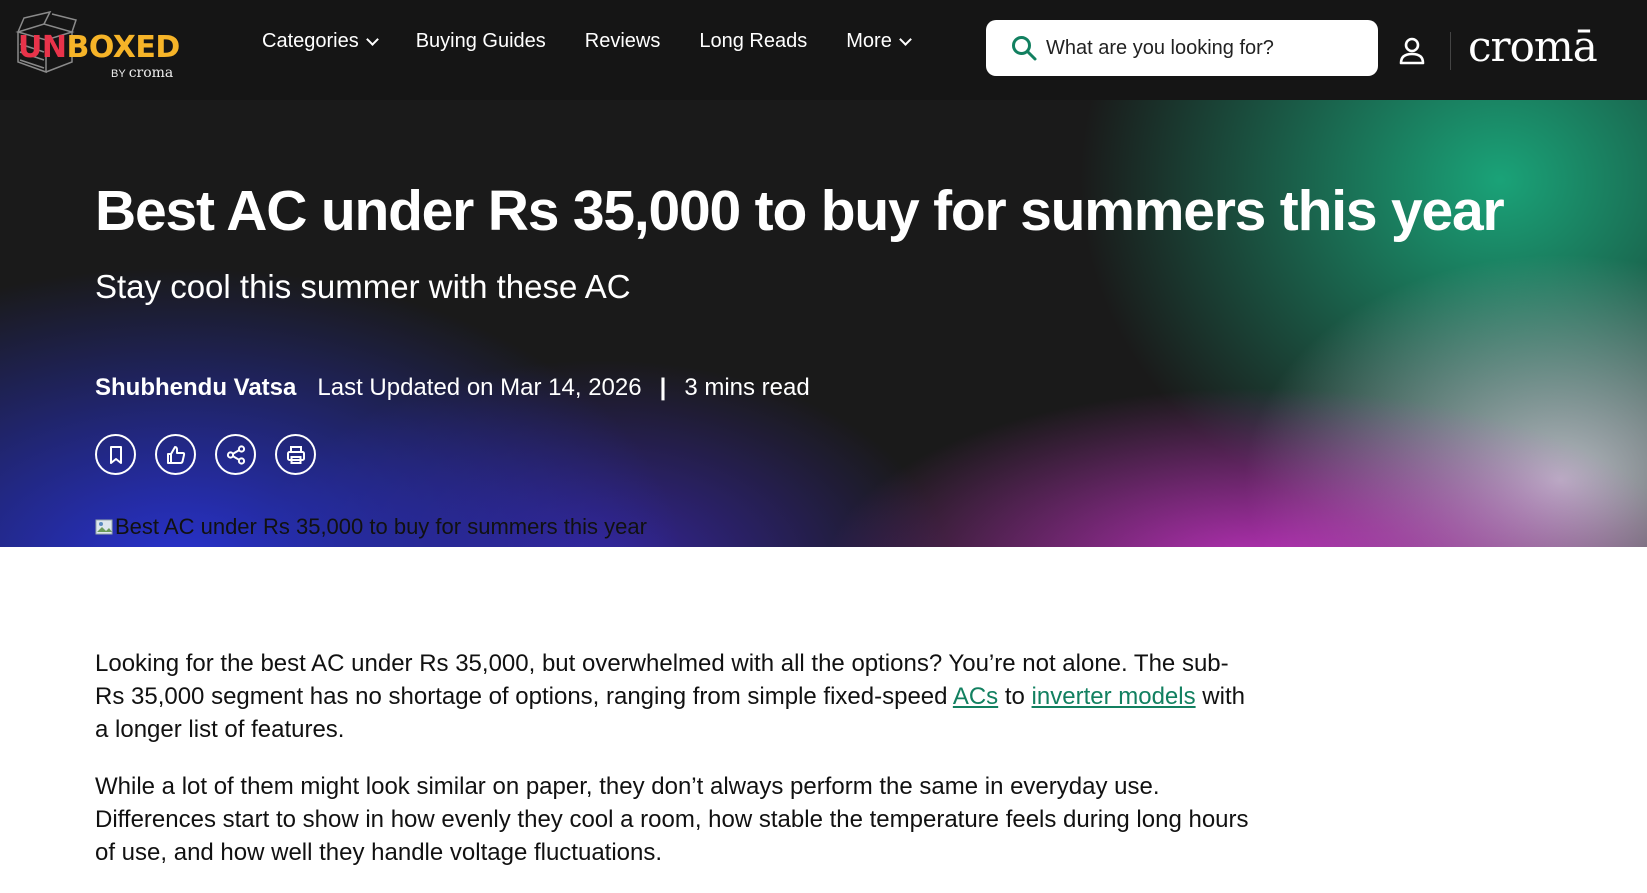 This screenshot has width=1647, height=893. Describe the element at coordinates (123, 47) in the screenshot. I see `logo-text-boxed: BOXED` at that location.